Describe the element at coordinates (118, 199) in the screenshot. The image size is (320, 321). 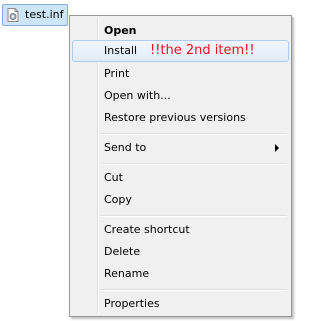
I see `menu-item-label: Copy` at that location.